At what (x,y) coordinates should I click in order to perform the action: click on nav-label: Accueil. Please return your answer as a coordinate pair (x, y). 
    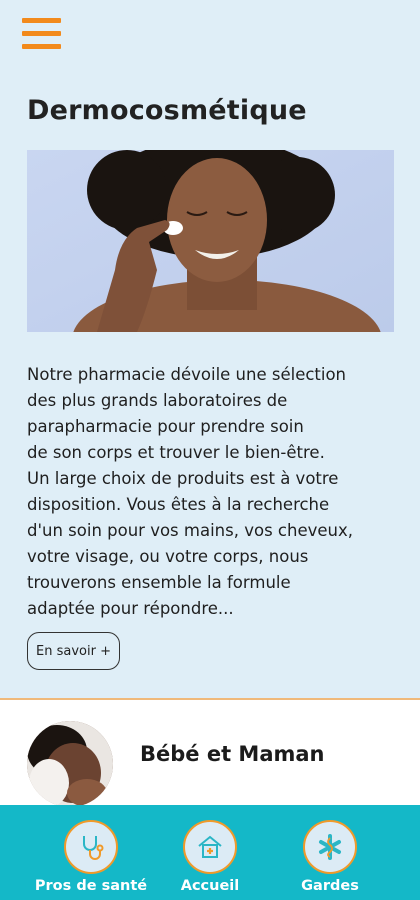
    Looking at the image, I should click on (210, 886).